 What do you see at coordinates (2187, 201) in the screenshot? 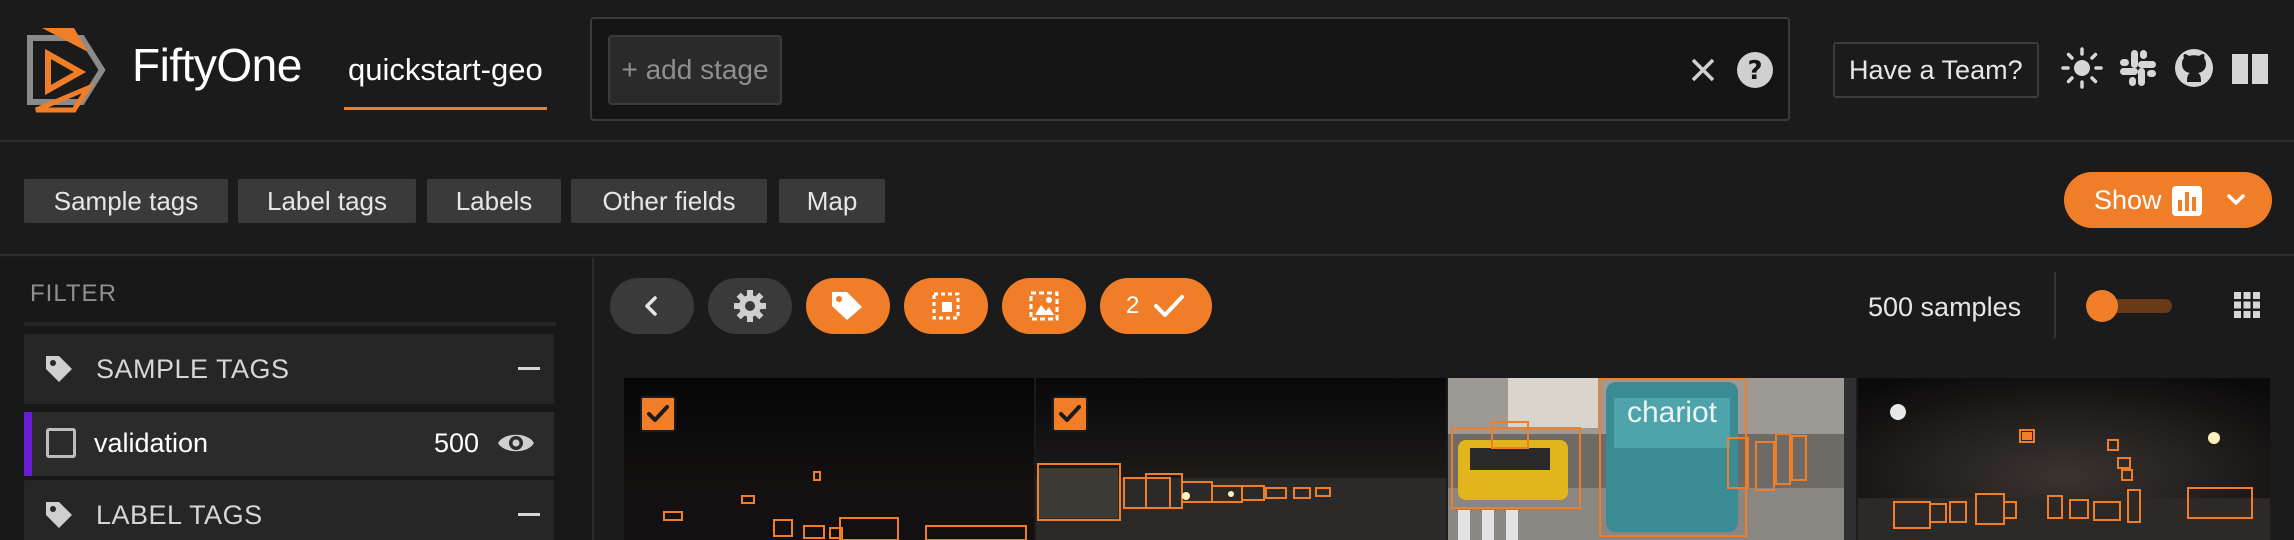
I see `bar-chart-icon` at bounding box center [2187, 201].